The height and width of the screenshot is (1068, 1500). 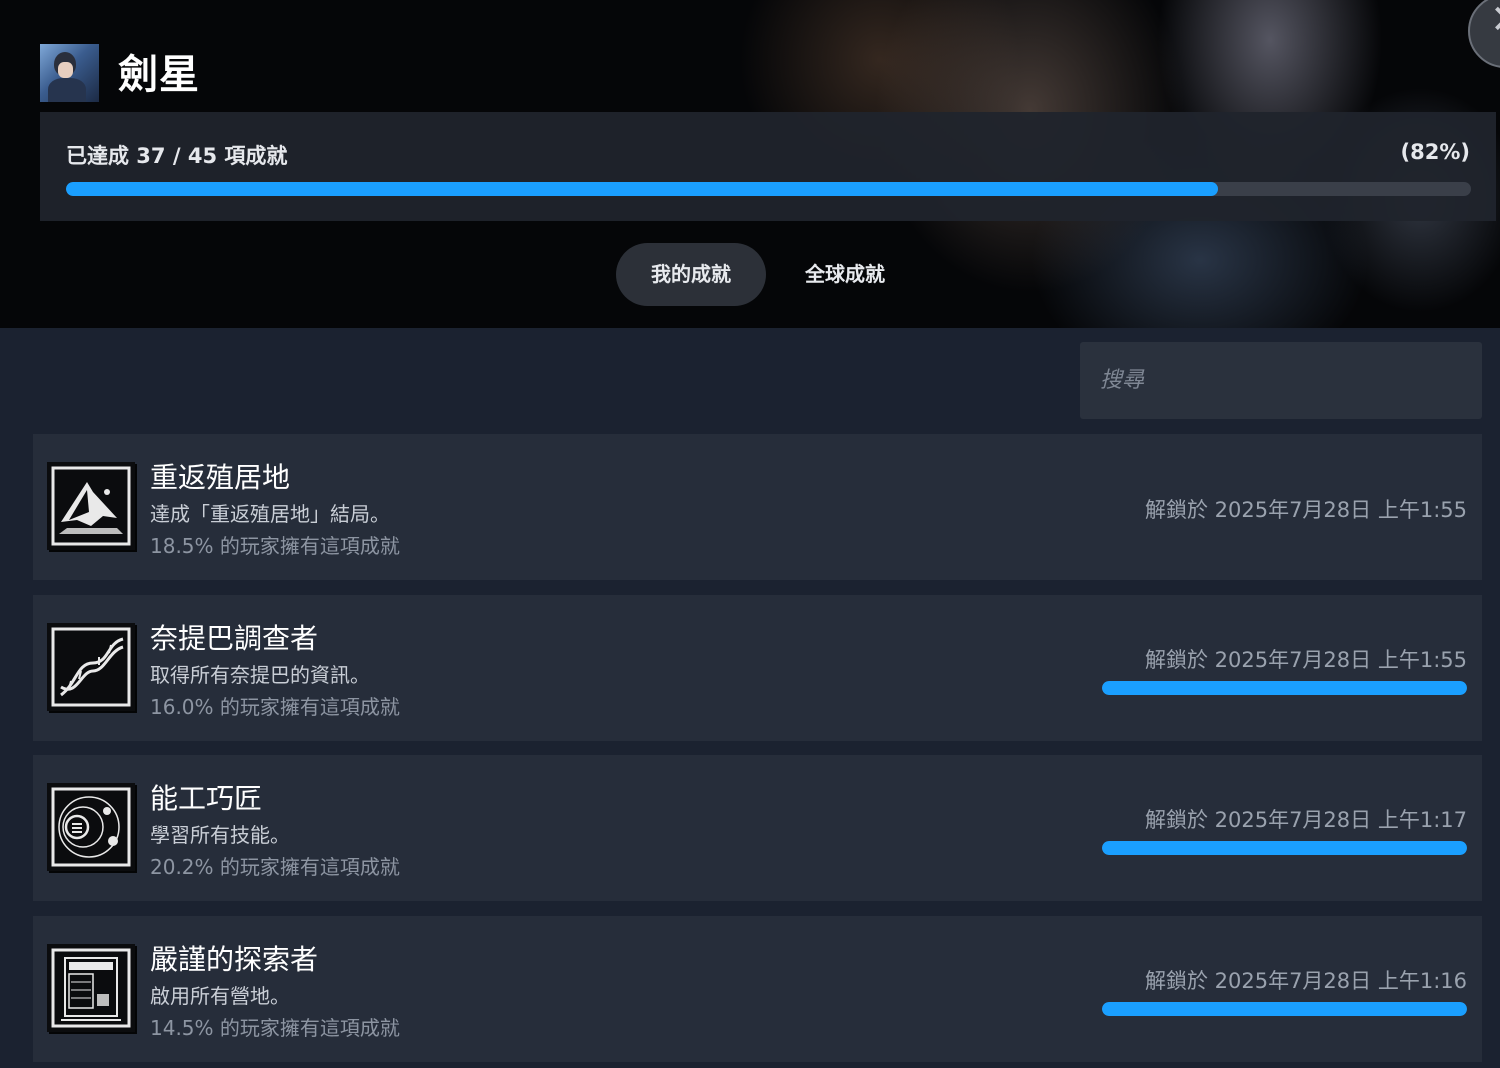 What do you see at coordinates (270, 514) in the screenshot?
I see `achievement-description: 達成「重返殖居地」結局。` at bounding box center [270, 514].